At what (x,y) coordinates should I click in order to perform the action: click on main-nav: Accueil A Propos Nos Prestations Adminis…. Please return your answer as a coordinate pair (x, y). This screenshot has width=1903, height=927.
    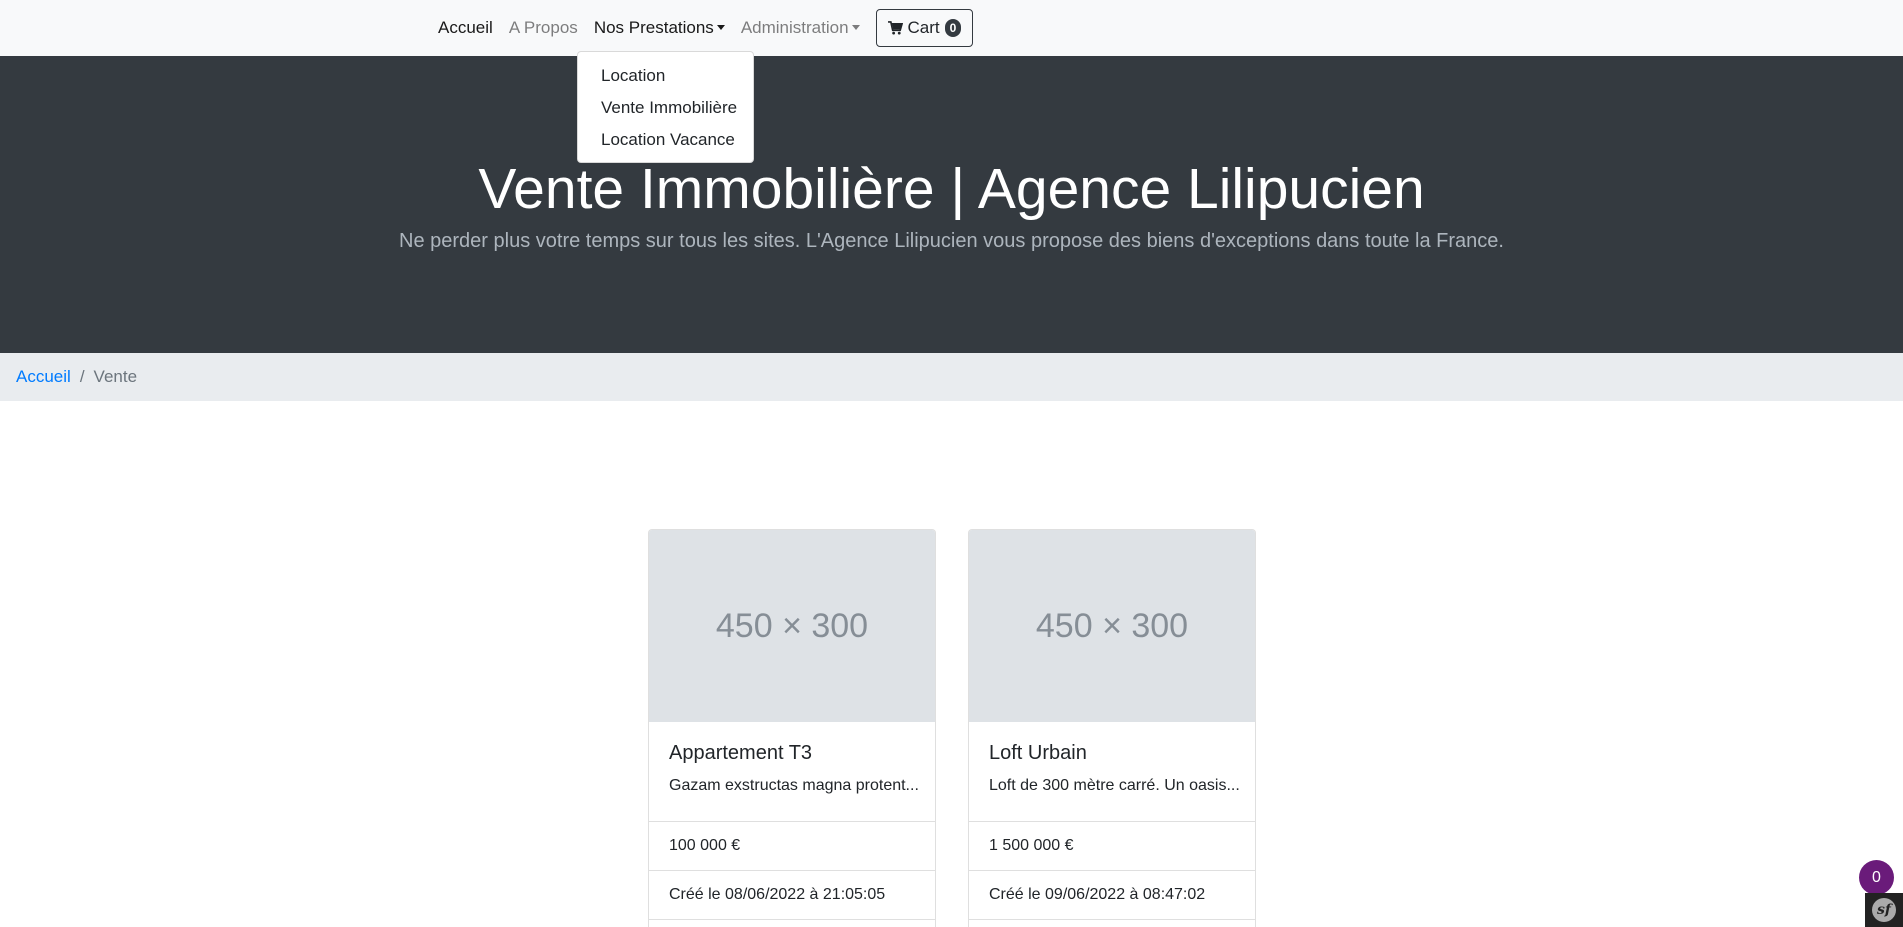
    Looking at the image, I should click on (702, 28).